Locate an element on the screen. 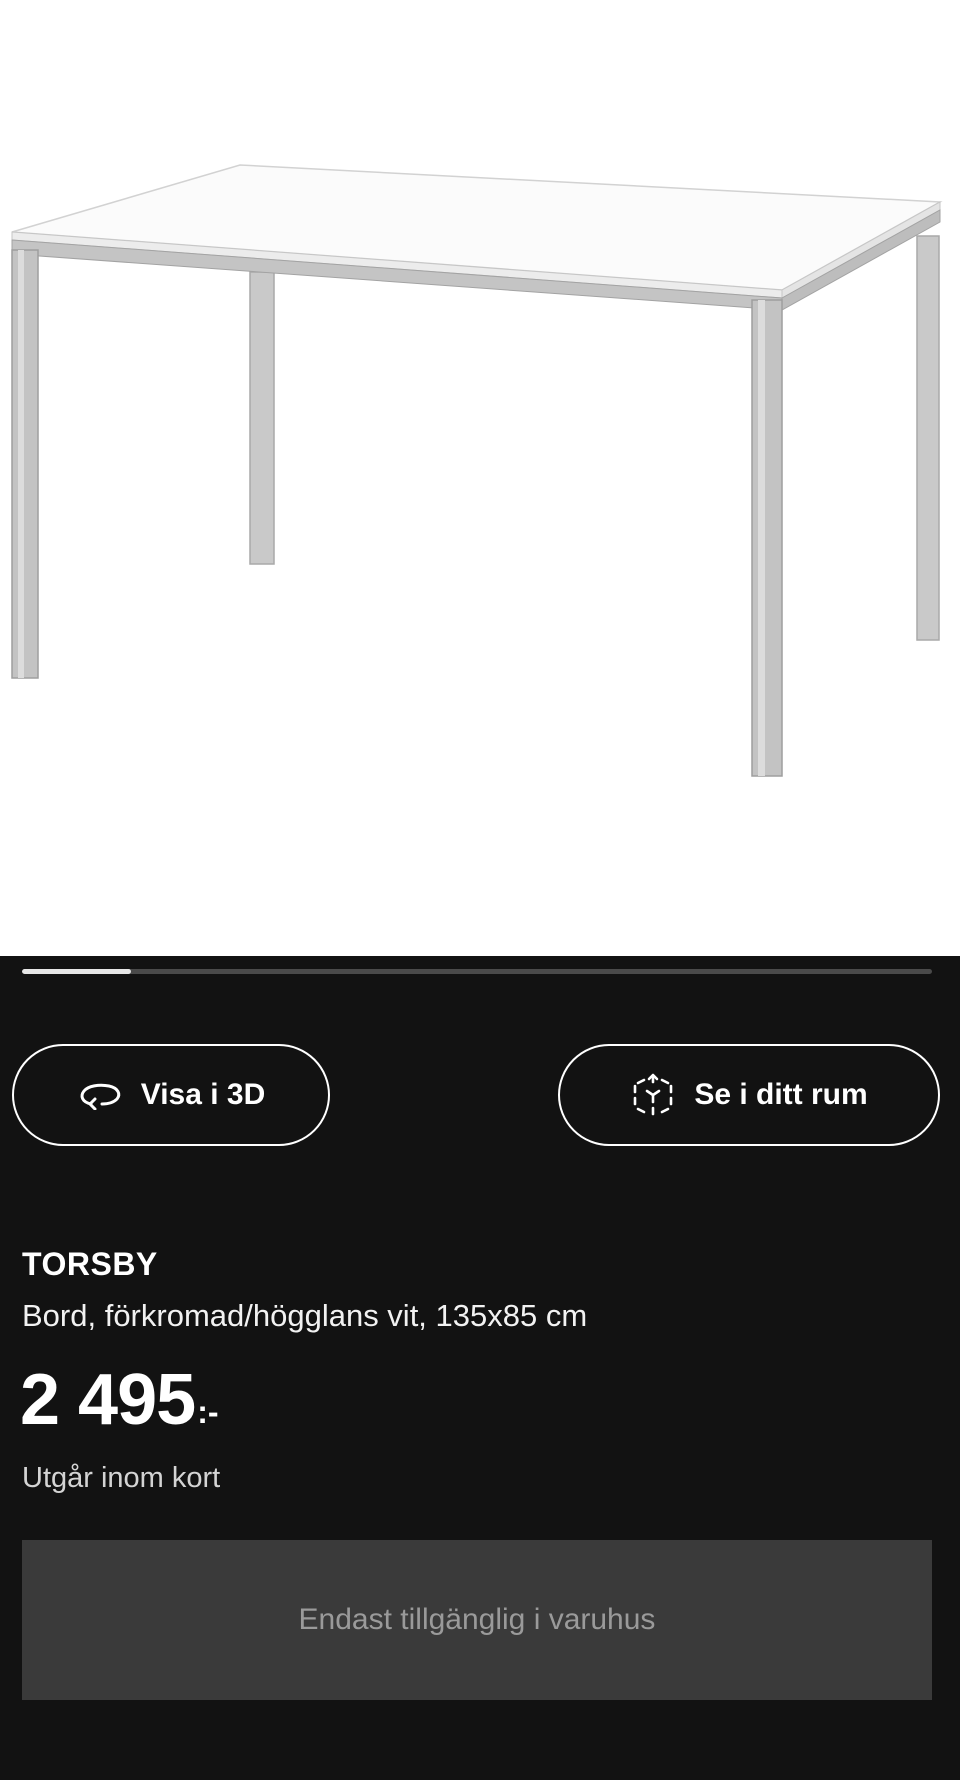  image-carousel-progress is located at coordinates (477, 971).